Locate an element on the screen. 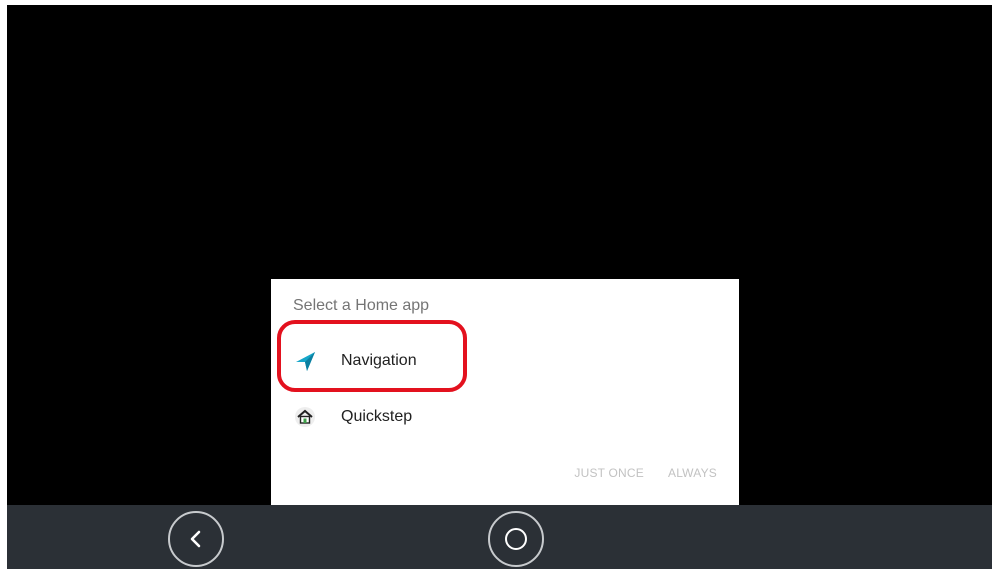  home-circle-icon is located at coordinates (516, 539).